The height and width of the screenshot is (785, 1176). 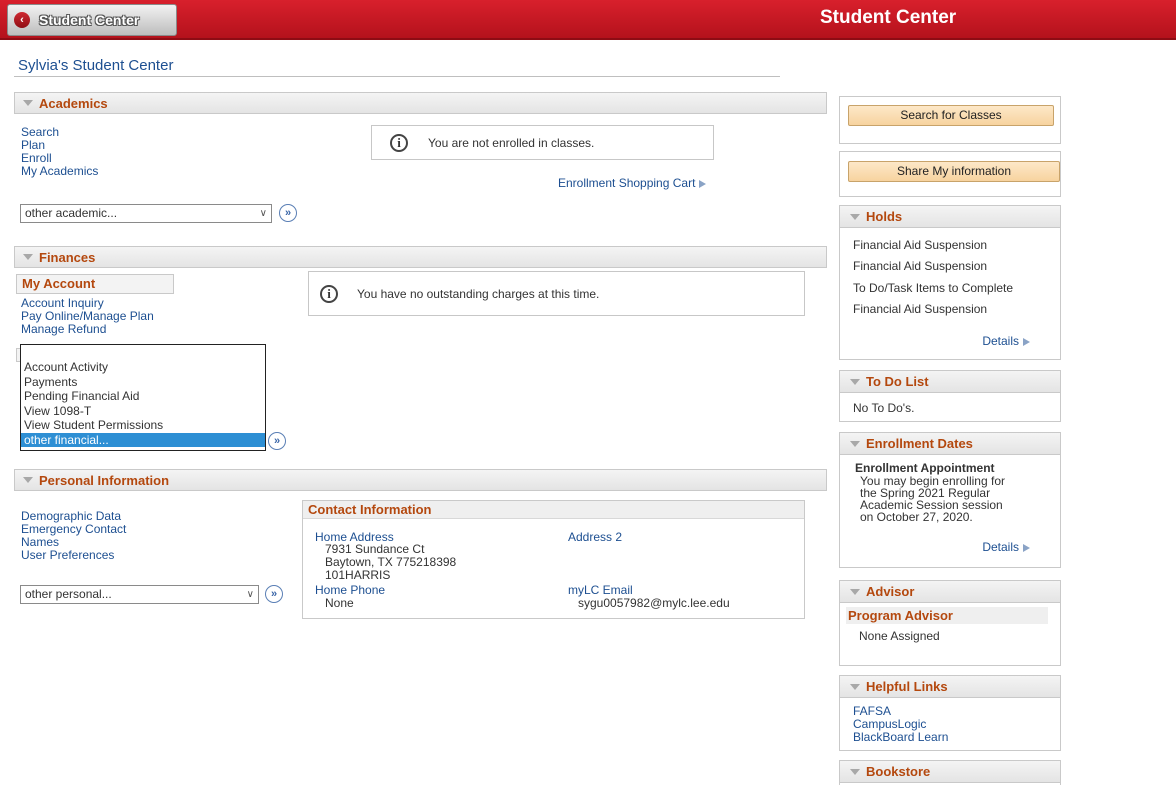 I want to click on finance-option: Pending Financial Aid, so click(x=143, y=396).